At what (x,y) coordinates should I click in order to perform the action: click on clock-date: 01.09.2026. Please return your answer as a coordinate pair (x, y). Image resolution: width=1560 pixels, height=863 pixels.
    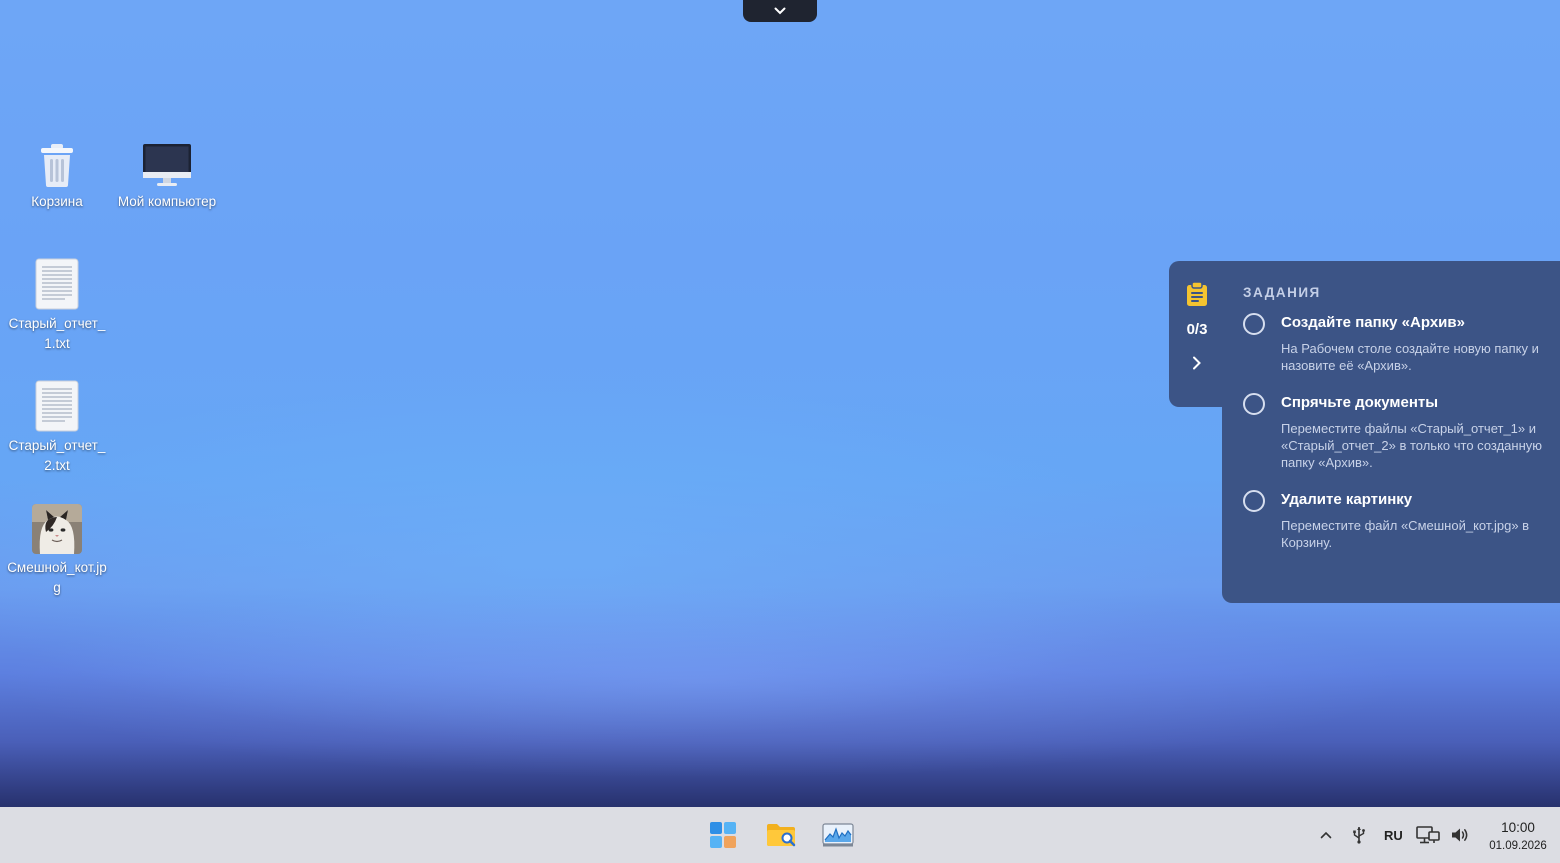
    Looking at the image, I should click on (1518, 846).